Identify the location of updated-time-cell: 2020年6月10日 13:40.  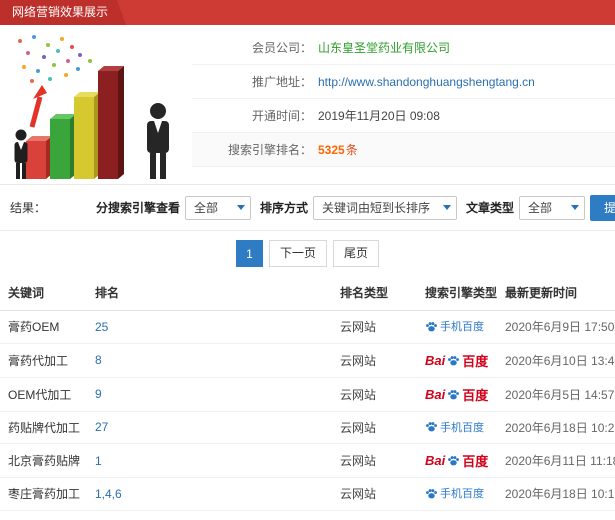
(556, 360).